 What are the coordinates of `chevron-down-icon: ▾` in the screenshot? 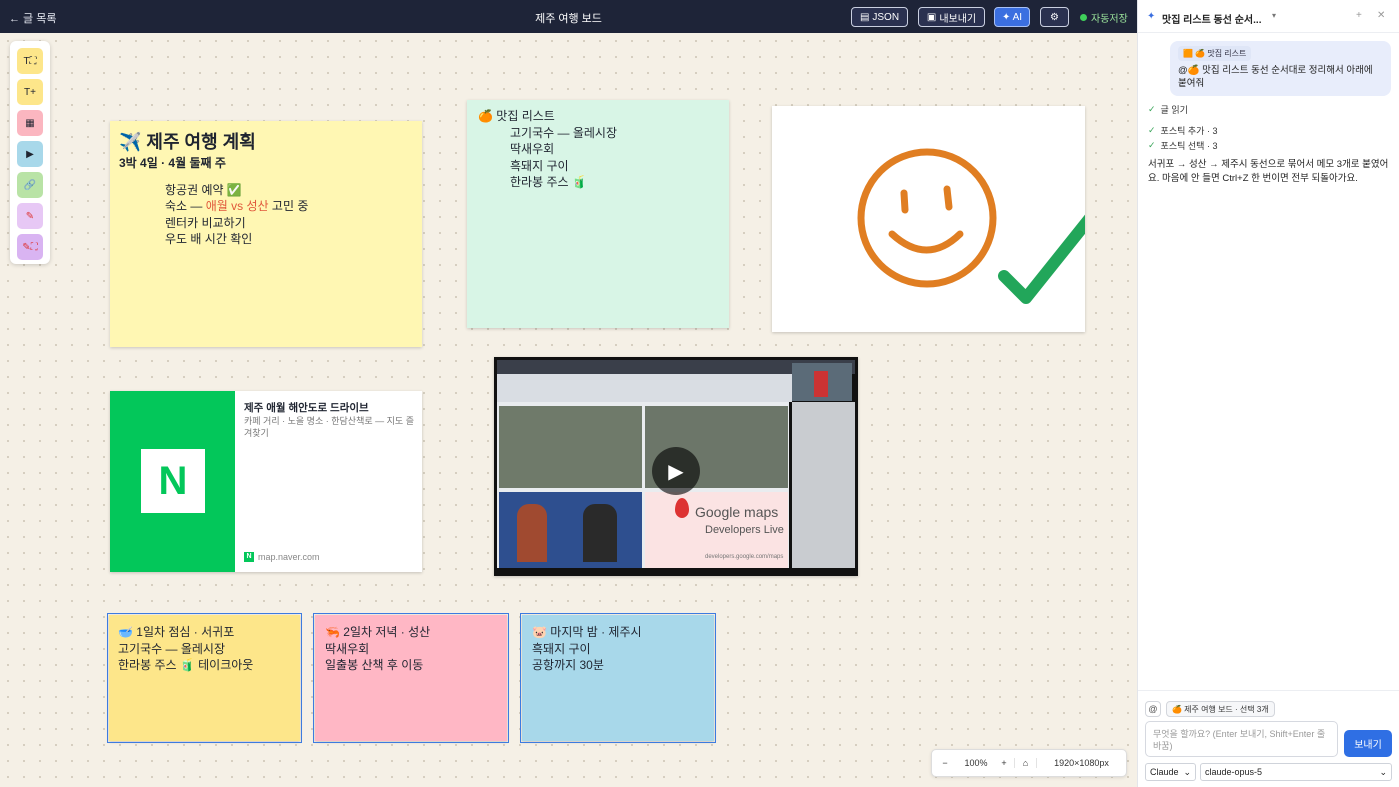 It's located at (1274, 15).